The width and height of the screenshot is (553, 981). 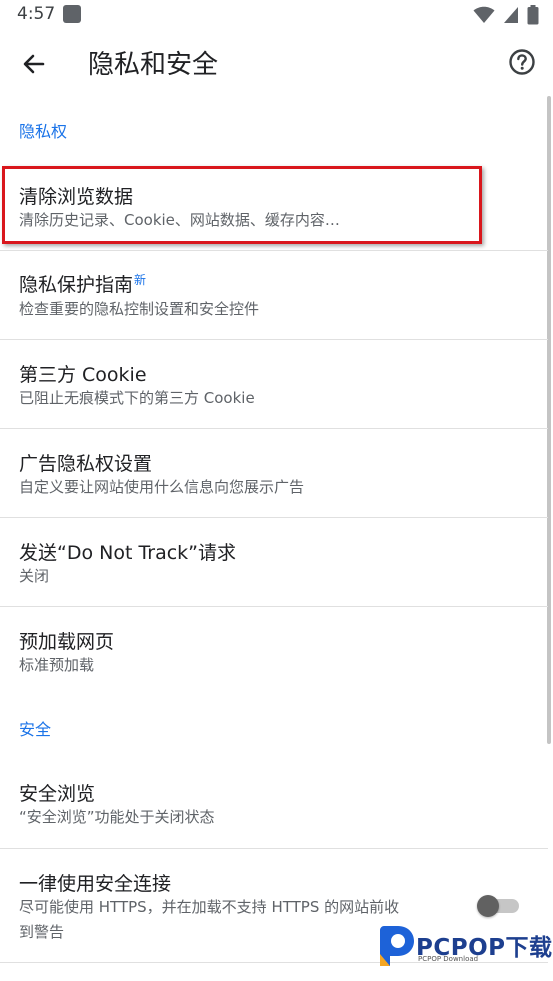 What do you see at coordinates (274, 295) in the screenshot?
I see `item-privacy-guide: 隐私保护指南新 检查重要的隐私控制设置和安全控件` at bounding box center [274, 295].